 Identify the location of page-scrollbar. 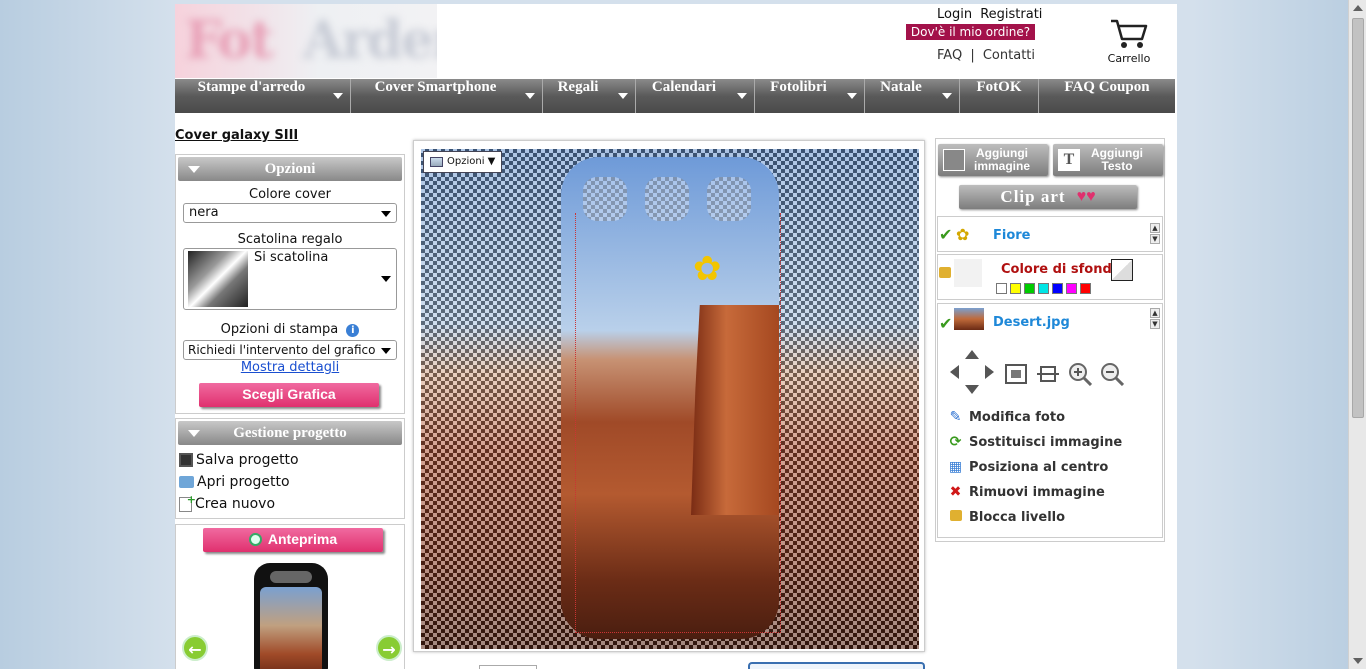
(1357, 334).